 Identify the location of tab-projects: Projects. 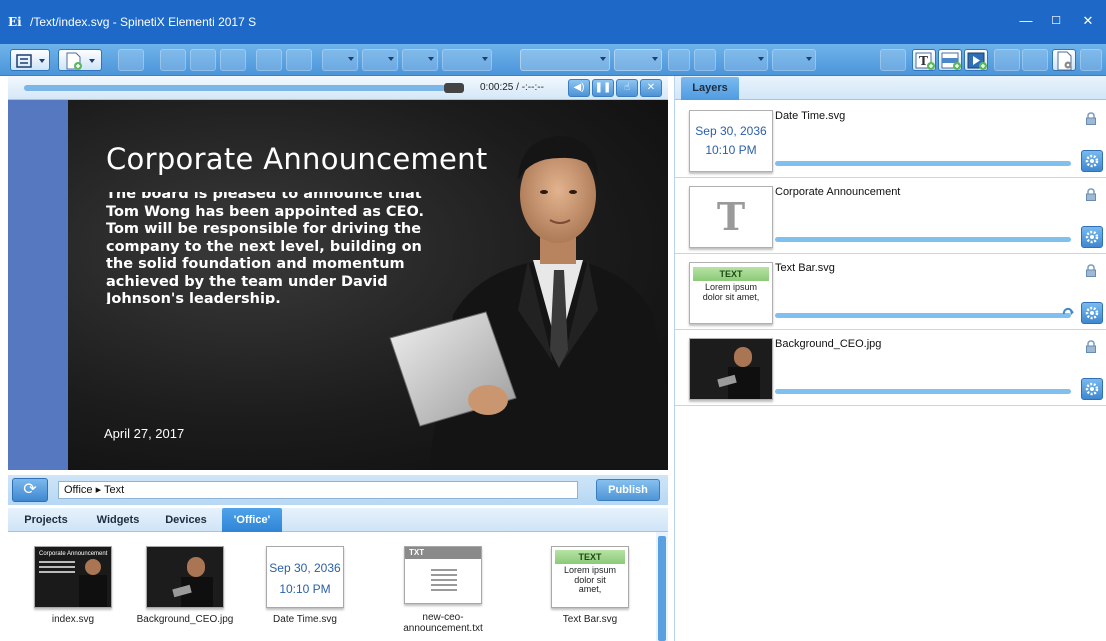
(46, 520).